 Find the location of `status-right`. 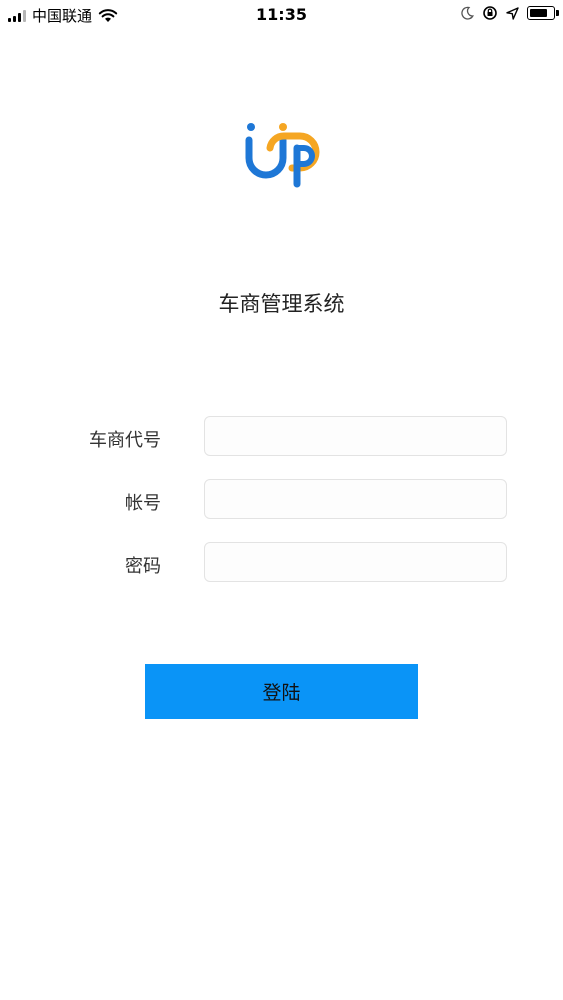

status-right is located at coordinates (509, 13).